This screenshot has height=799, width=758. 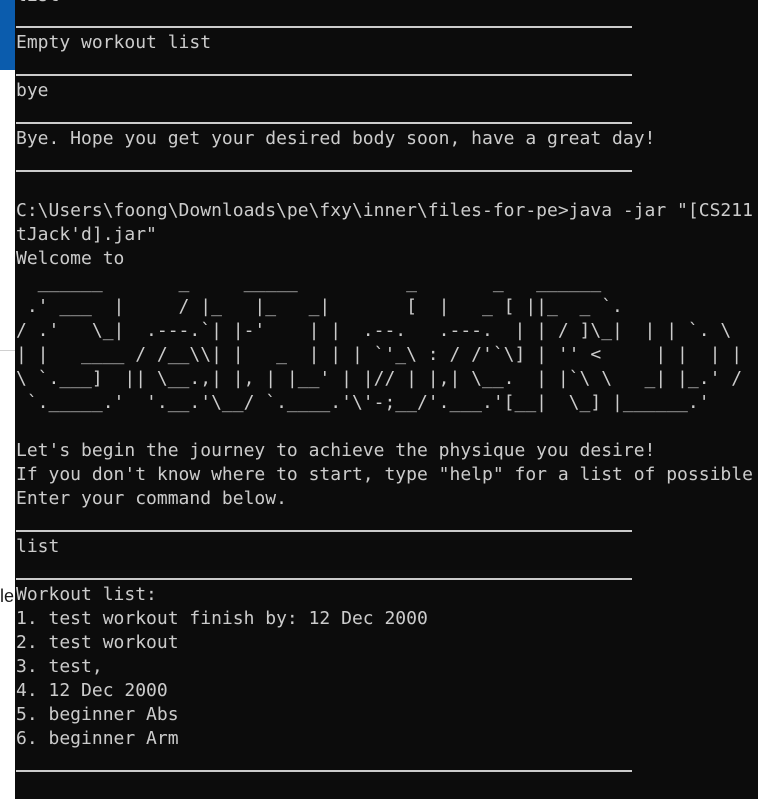 I want to click on run-command-line-wrap: tJack'd].jar", so click(x=86, y=234).